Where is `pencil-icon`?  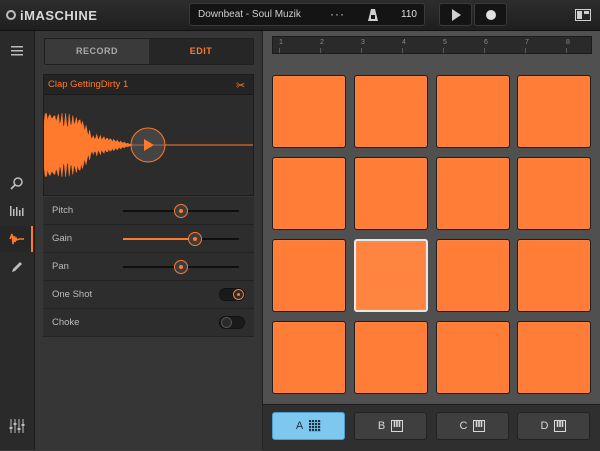 pencil-icon is located at coordinates (17, 267).